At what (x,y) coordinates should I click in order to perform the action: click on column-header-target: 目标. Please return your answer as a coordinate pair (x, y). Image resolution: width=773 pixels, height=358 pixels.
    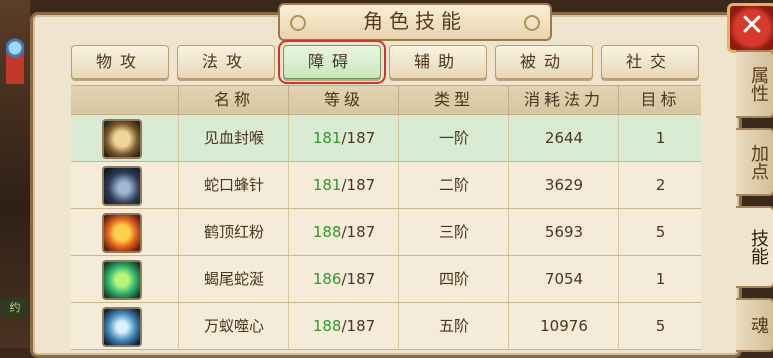
    Looking at the image, I should click on (660, 100).